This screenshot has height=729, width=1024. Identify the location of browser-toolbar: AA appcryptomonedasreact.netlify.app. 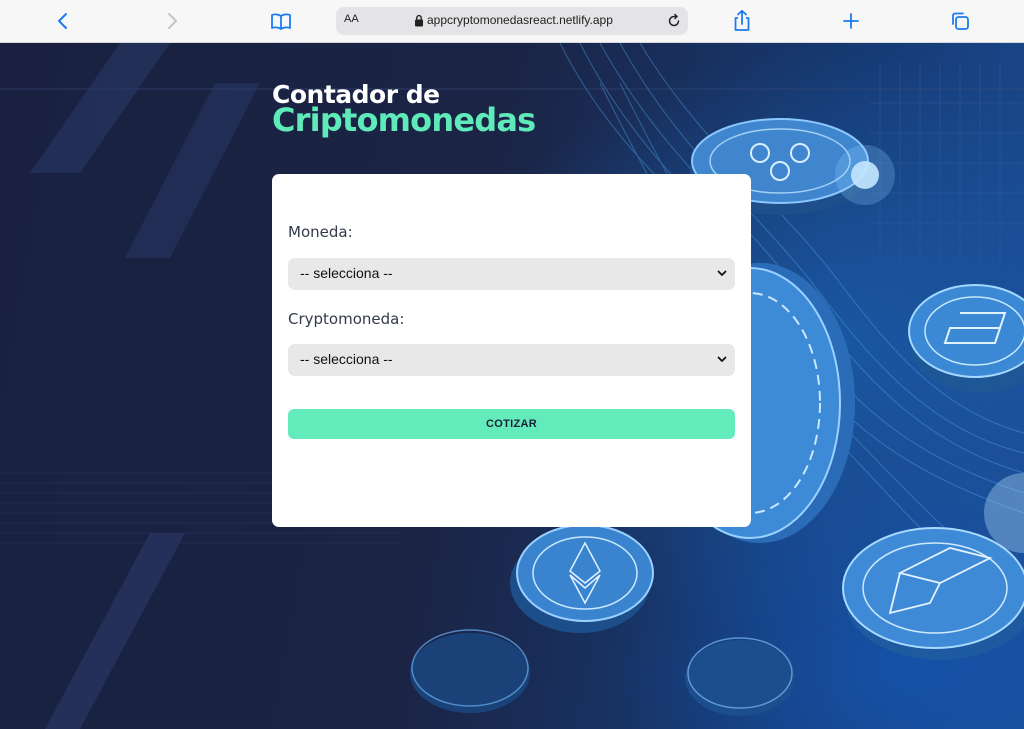
(512, 21).